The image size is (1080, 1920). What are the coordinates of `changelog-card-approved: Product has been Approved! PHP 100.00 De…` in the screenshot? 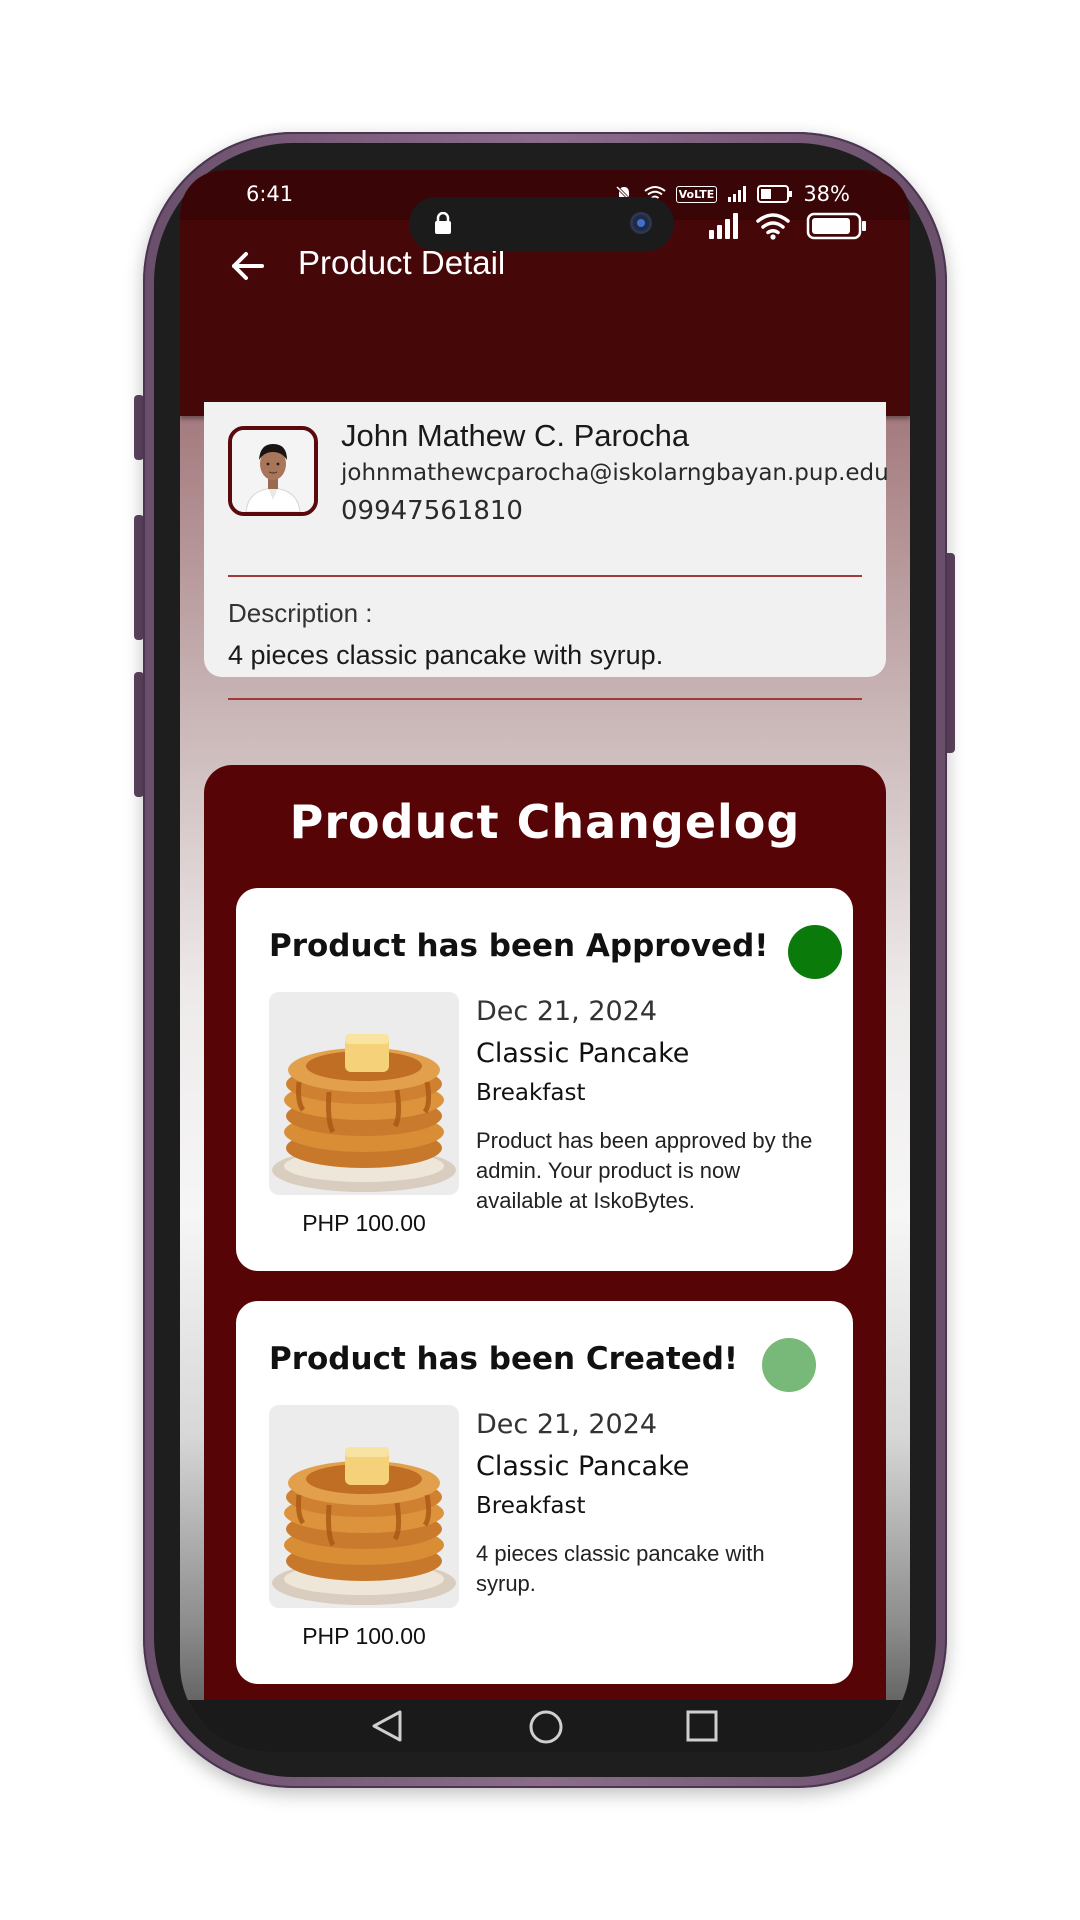 It's located at (544, 1079).